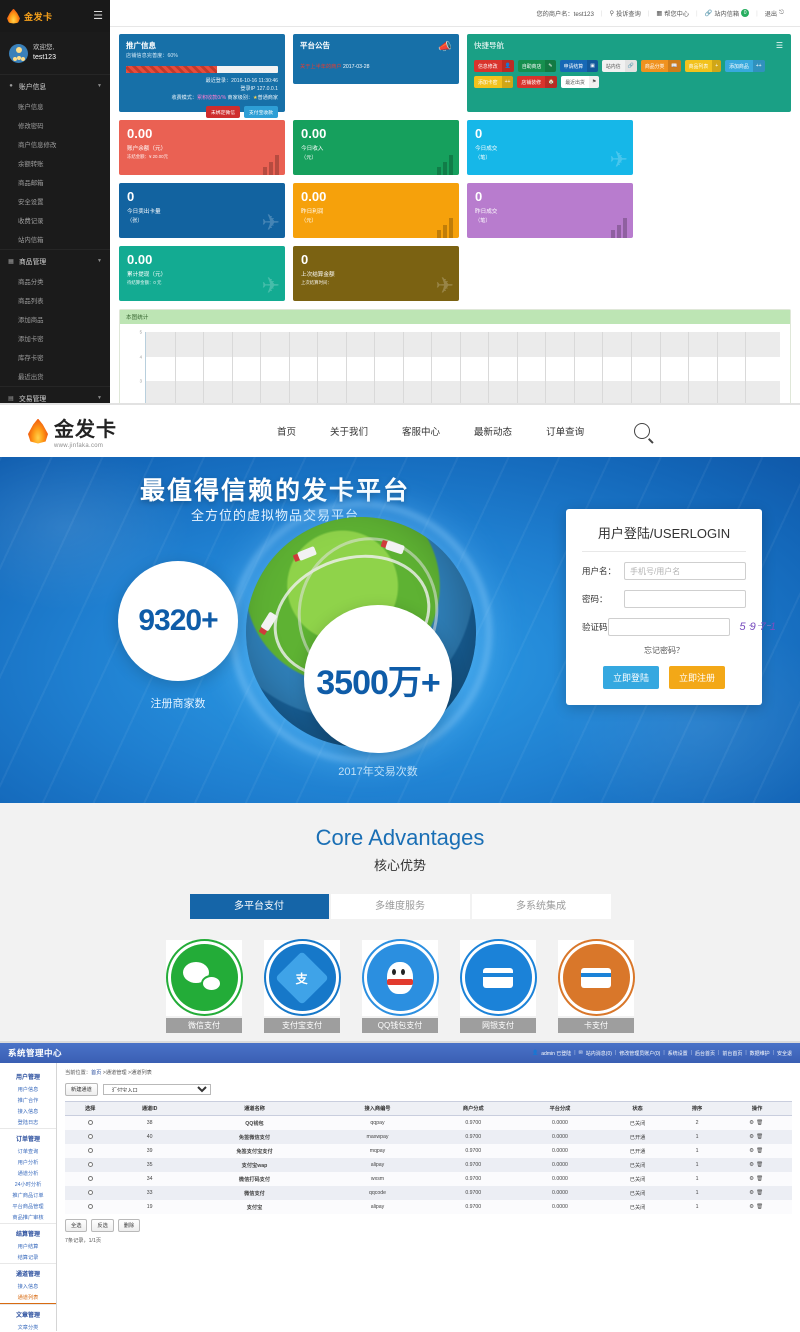 This screenshot has height=1332, width=800. What do you see at coordinates (55, 281) in the screenshot?
I see `sidebar-item-product-category: 商品分类` at bounding box center [55, 281].